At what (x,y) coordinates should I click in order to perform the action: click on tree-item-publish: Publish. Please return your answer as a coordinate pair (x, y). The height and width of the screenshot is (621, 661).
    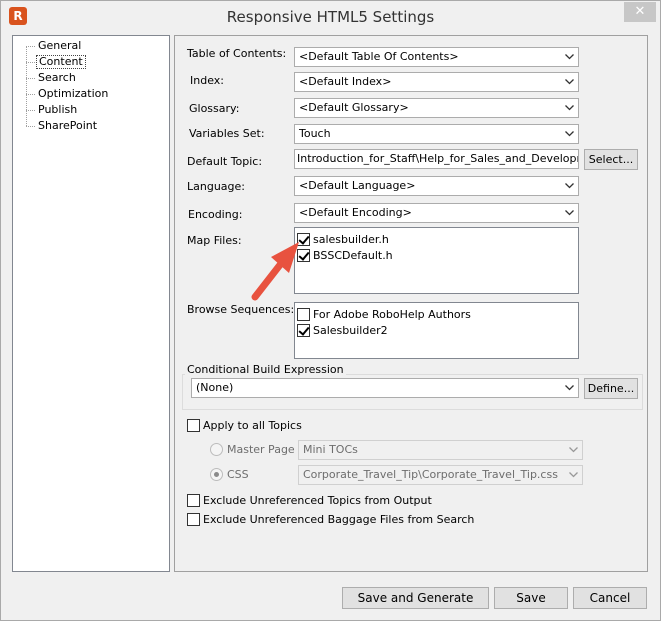
    Looking at the image, I should click on (52, 110).